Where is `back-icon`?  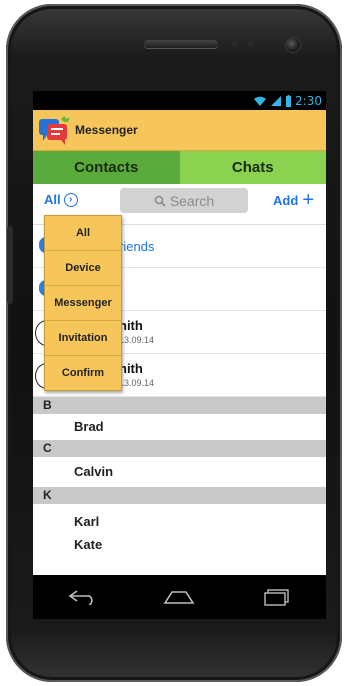 back-icon is located at coordinates (80, 597).